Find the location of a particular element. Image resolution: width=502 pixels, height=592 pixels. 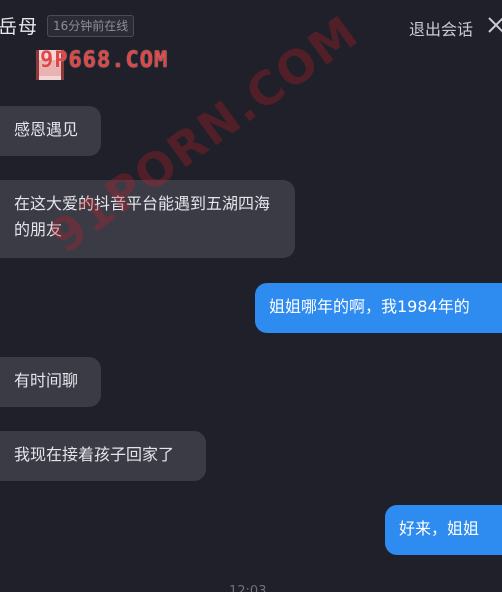

exit-chat-button: 退出会话 is located at coordinates (441, 28).